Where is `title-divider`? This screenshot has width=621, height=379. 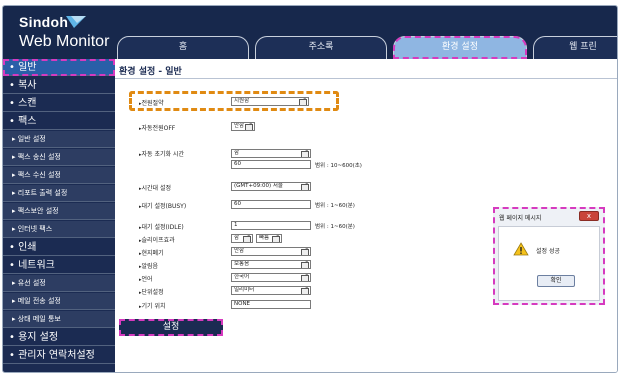
title-divider is located at coordinates (366, 78).